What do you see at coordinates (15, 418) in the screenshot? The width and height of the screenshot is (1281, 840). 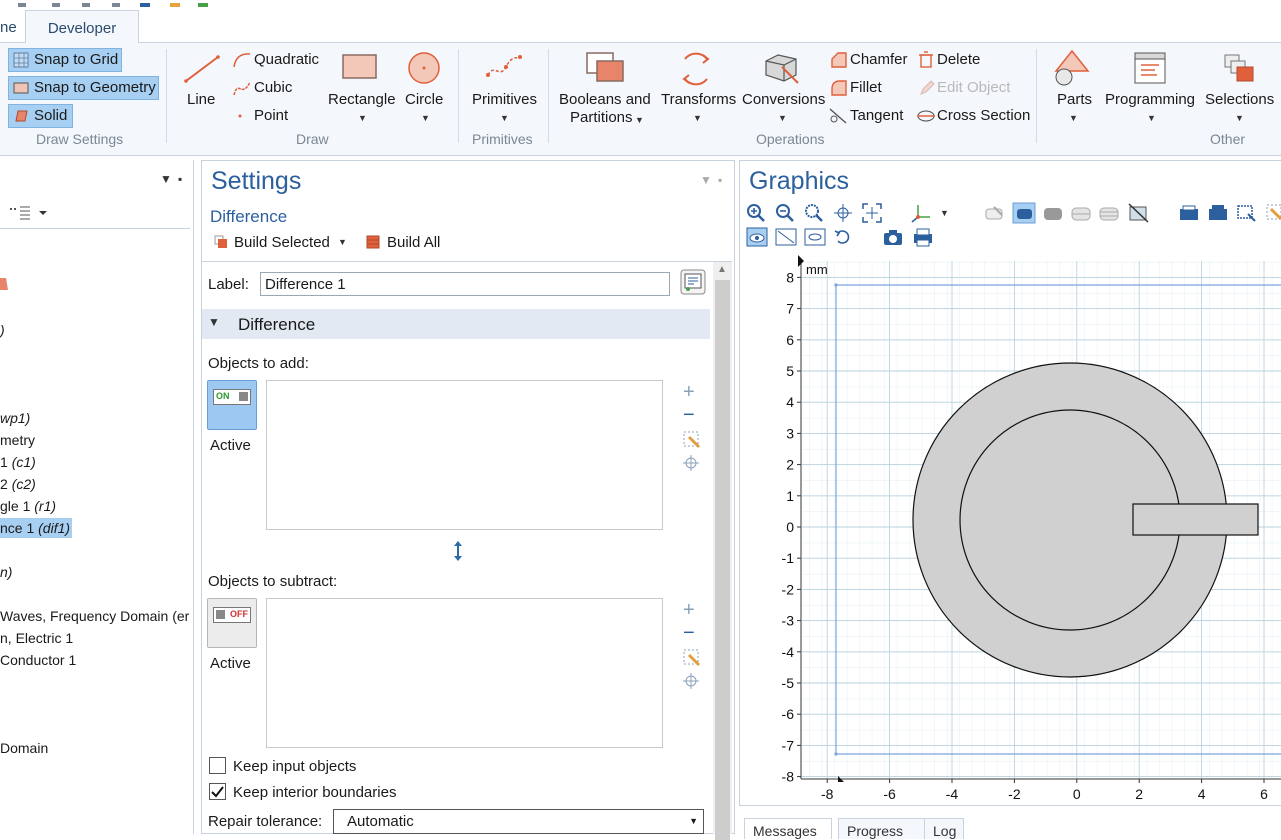 I see `tree-item: wp1)` at bounding box center [15, 418].